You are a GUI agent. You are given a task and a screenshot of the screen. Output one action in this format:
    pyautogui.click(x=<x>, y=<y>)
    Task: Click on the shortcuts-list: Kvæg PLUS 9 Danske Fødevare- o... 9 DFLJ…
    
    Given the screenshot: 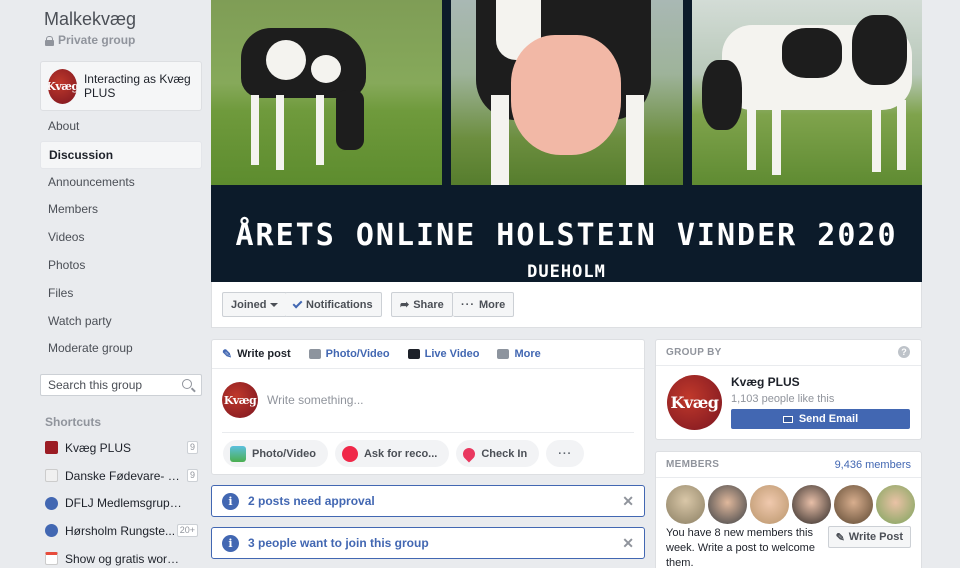 What is the action you would take?
    pyautogui.click(x=123, y=501)
    